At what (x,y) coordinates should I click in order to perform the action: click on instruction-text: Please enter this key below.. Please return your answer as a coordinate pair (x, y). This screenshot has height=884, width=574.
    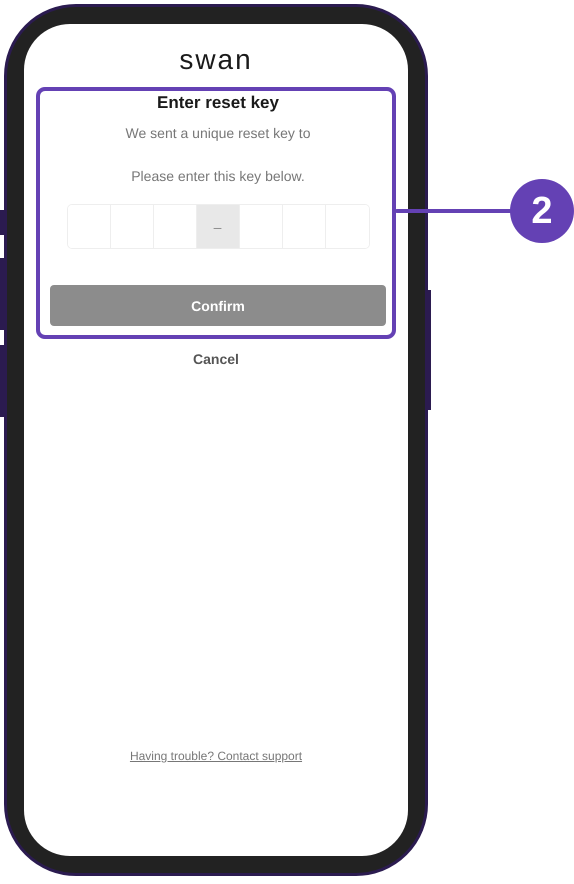
    Looking at the image, I should click on (218, 176).